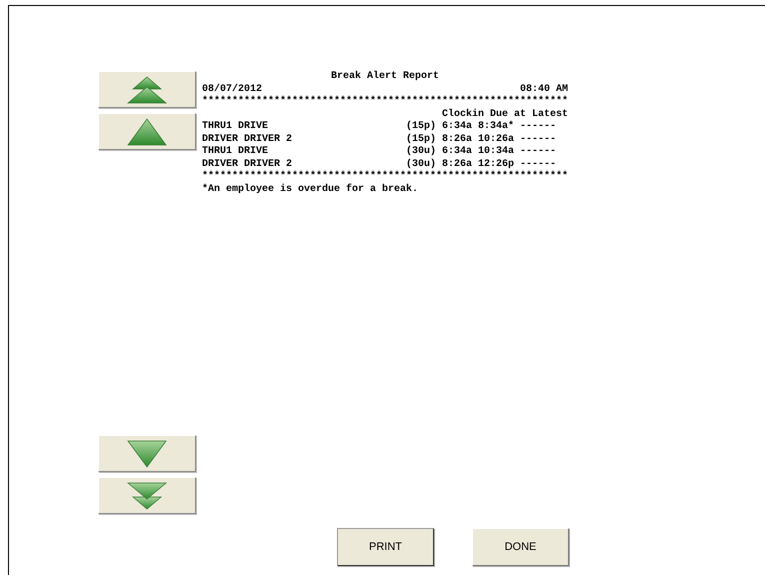 The width and height of the screenshot is (765, 576). I want to click on print-button: PRINT, so click(385, 547).